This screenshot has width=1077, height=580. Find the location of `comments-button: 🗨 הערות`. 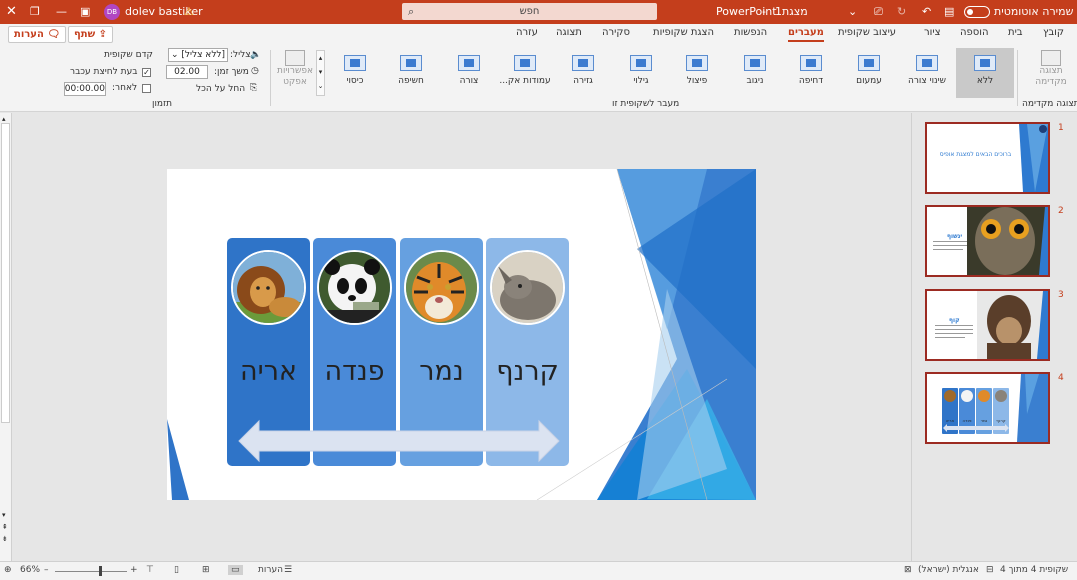

comments-button: 🗨 הערות is located at coordinates (37, 34).